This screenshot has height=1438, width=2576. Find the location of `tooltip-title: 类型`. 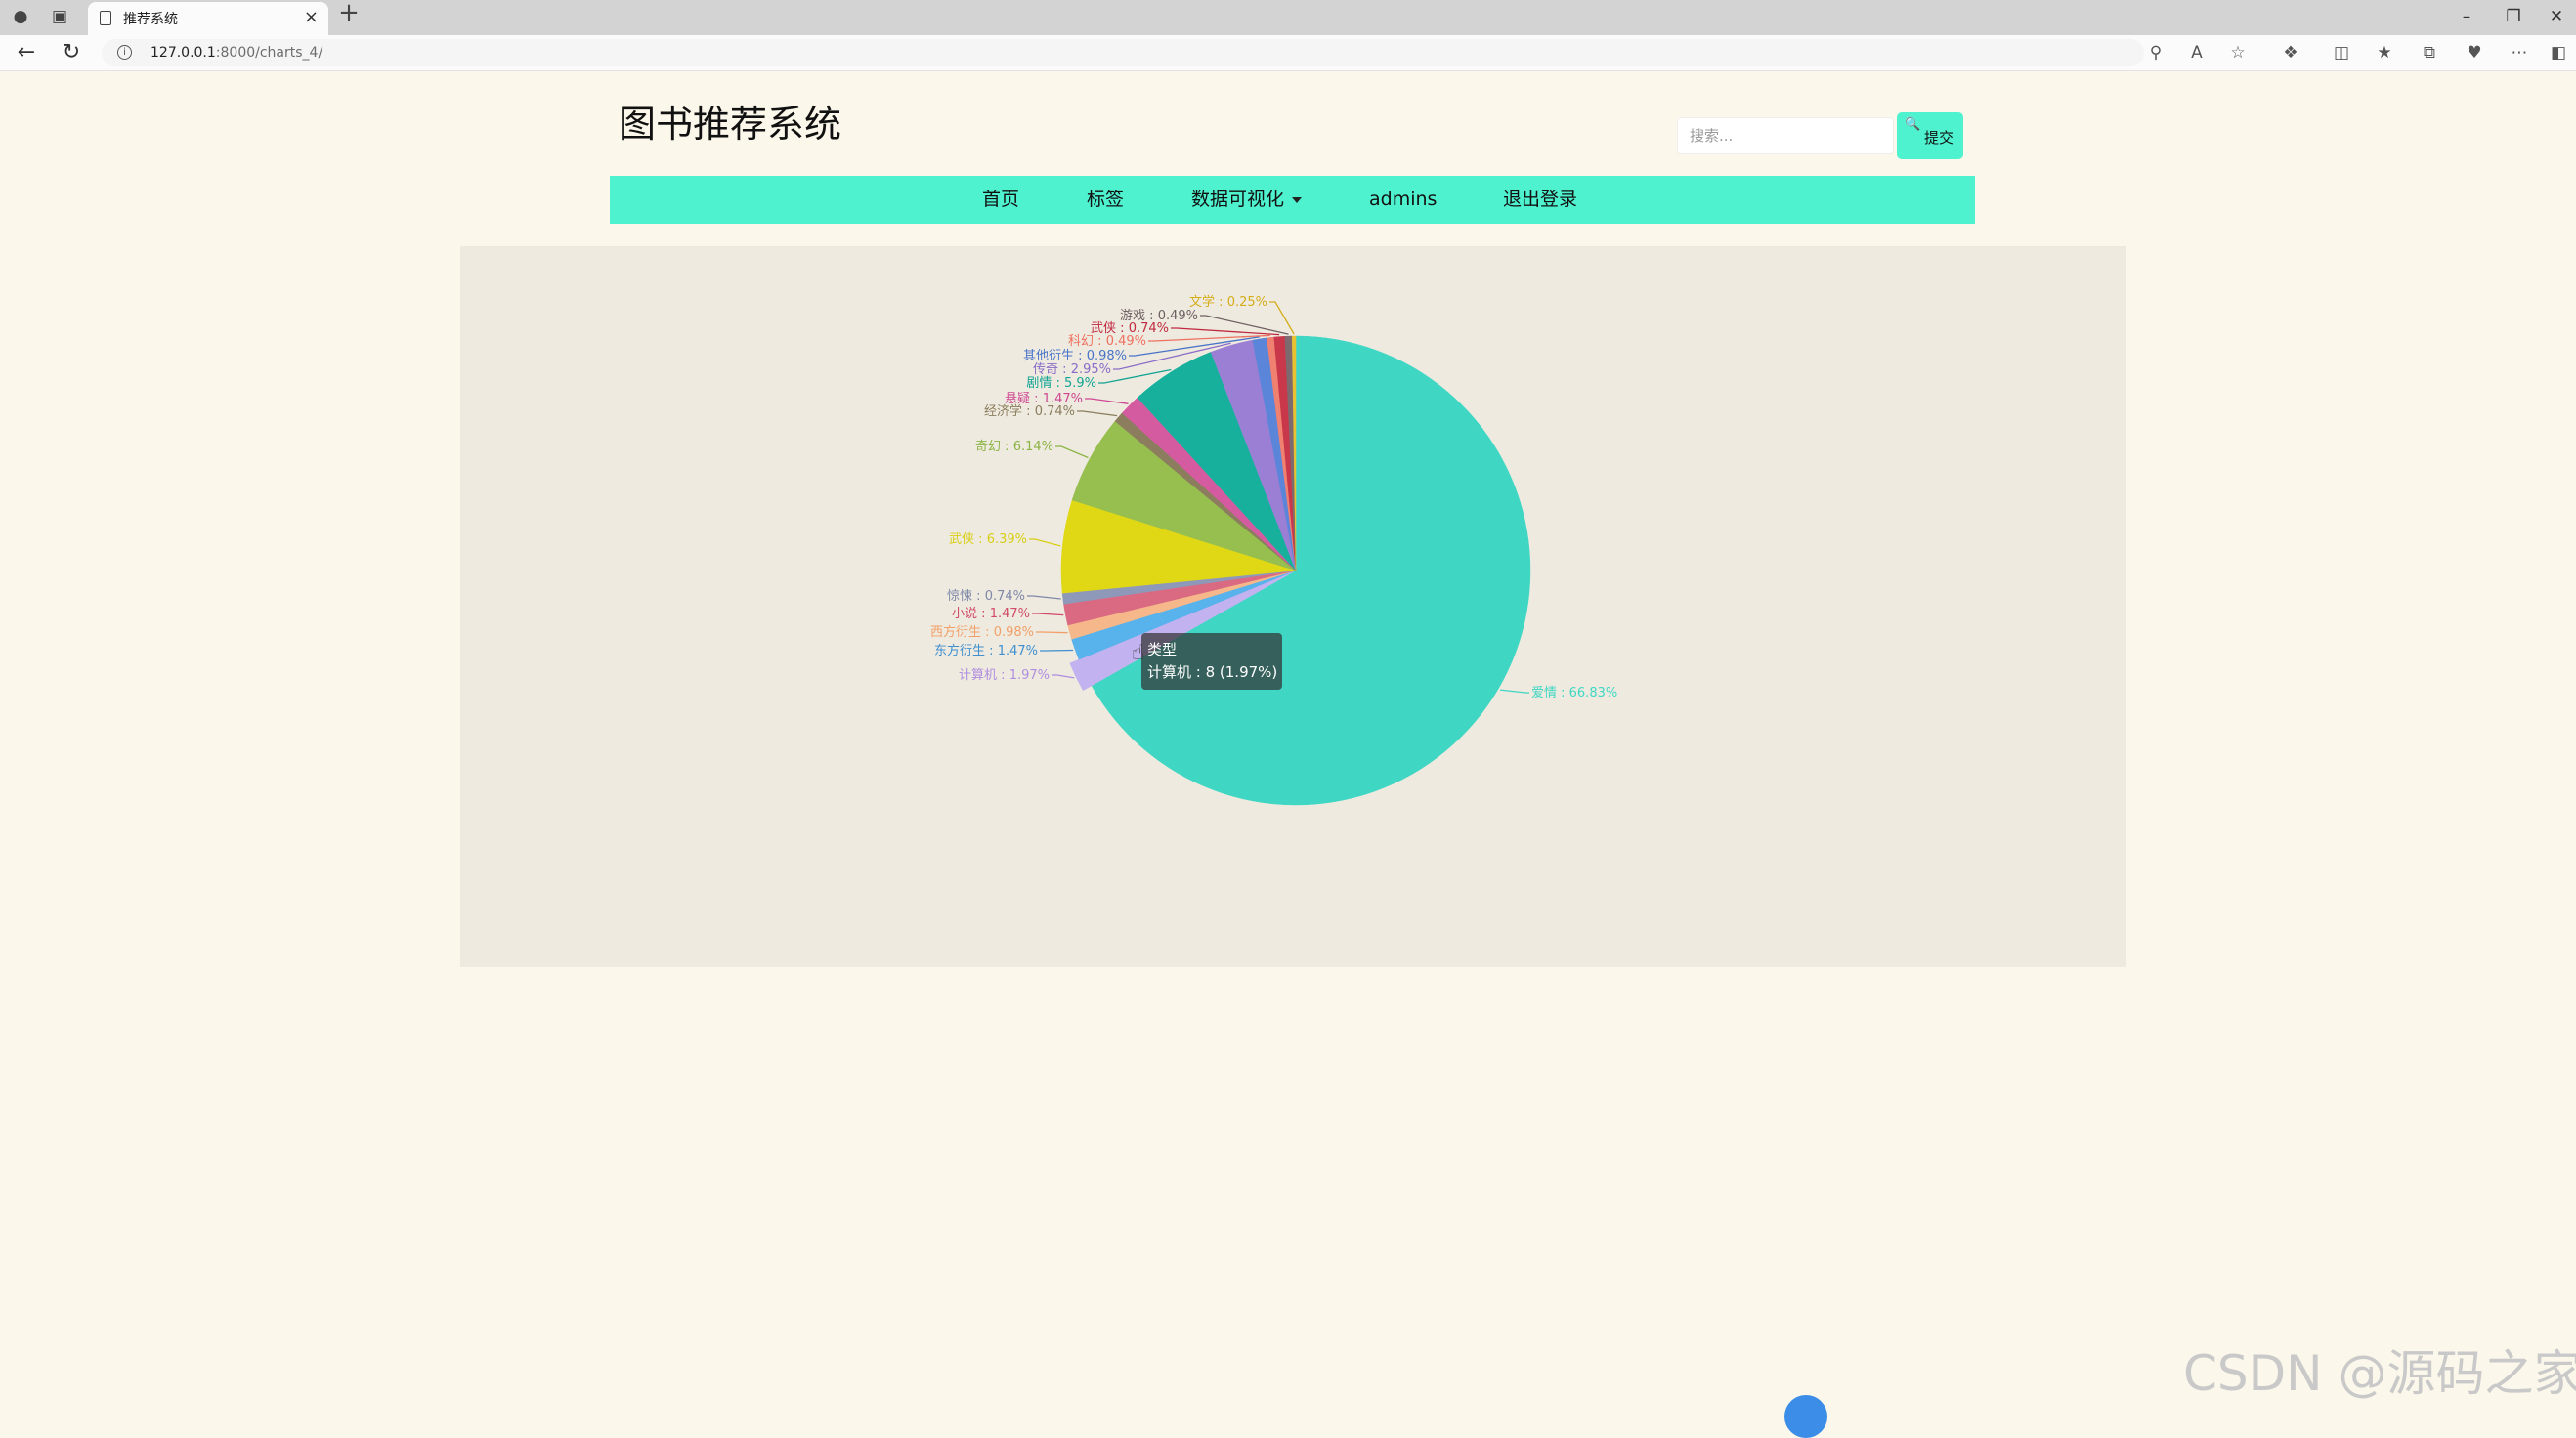

tooltip-title: 类型 is located at coordinates (1163, 650).